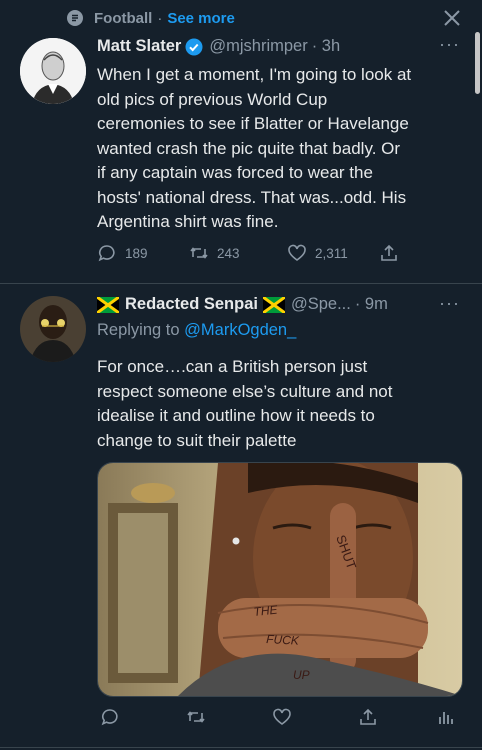  What do you see at coordinates (191, 304) in the screenshot?
I see `display-name: Redacted Senpai` at bounding box center [191, 304].